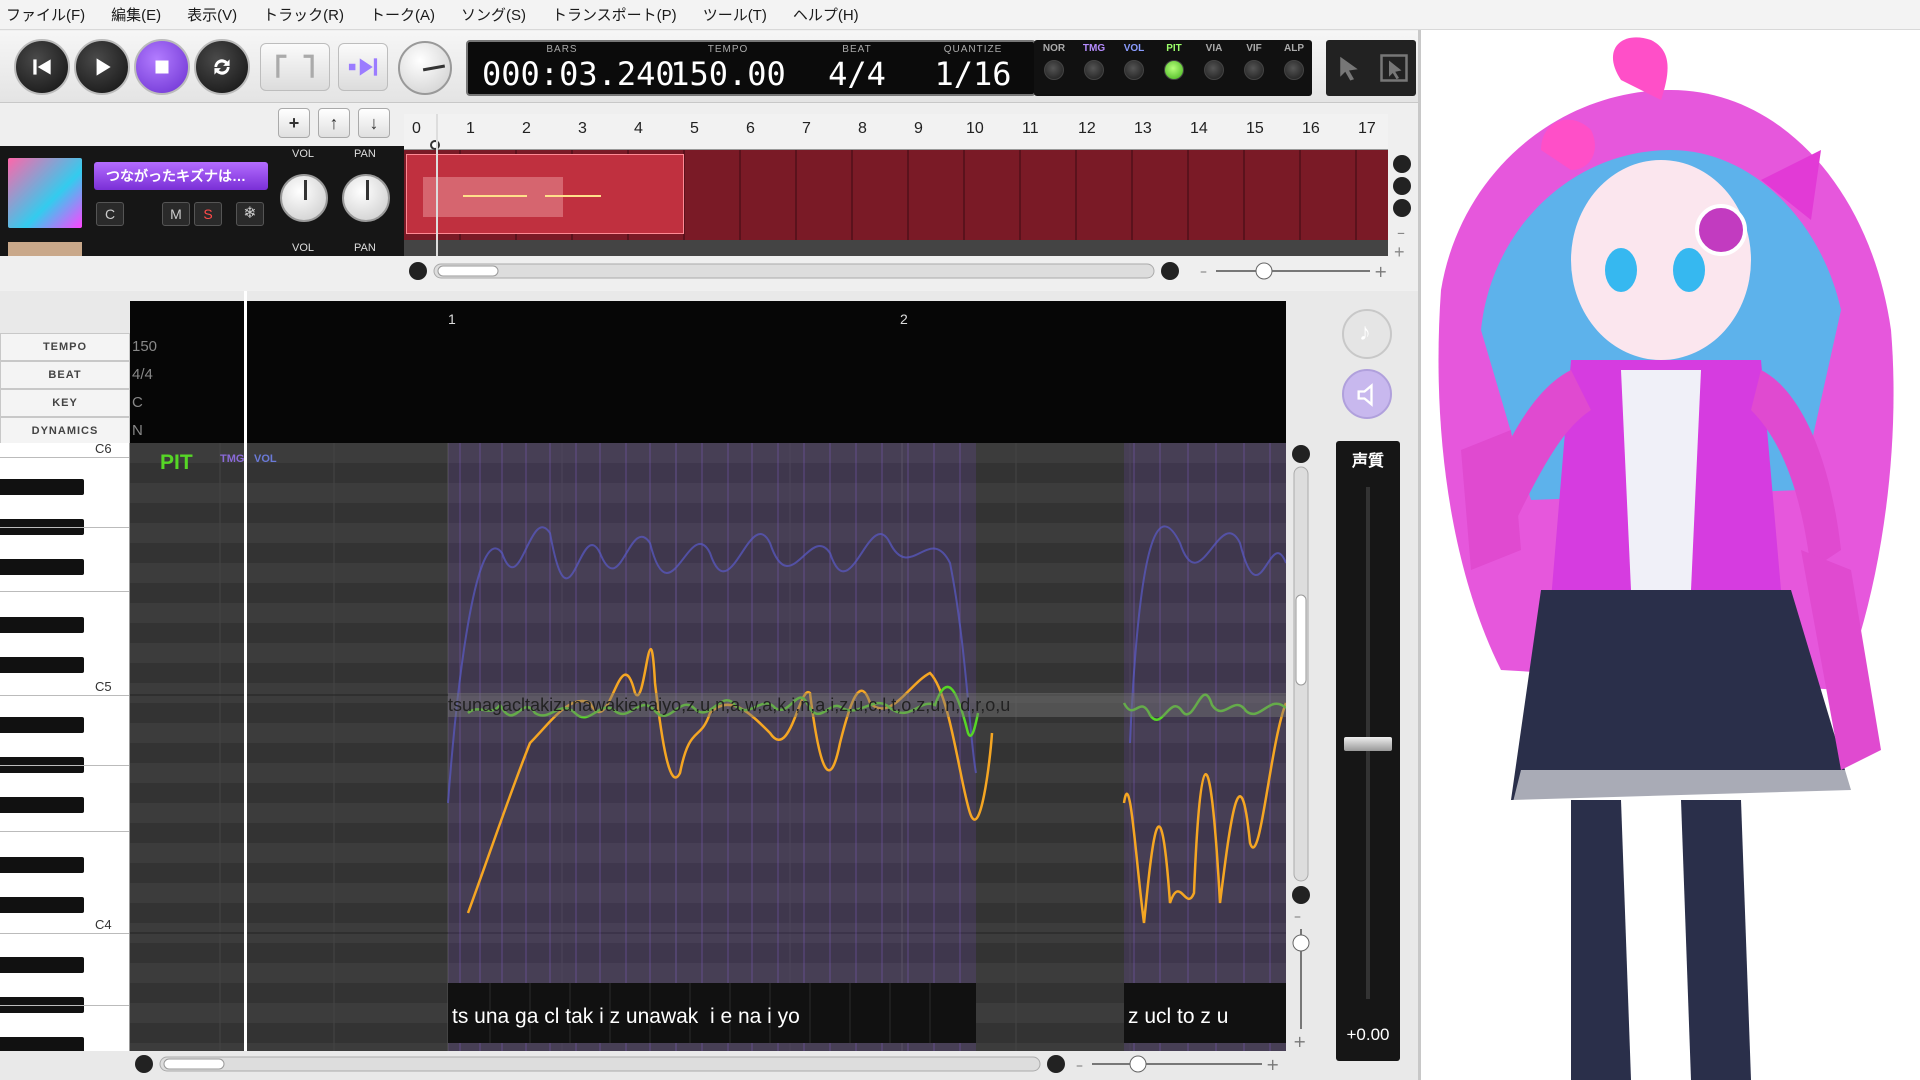 This screenshot has width=1920, height=1080. Describe the element at coordinates (374, 123) in the screenshot. I see `move-track-down-button: ↓` at that location.